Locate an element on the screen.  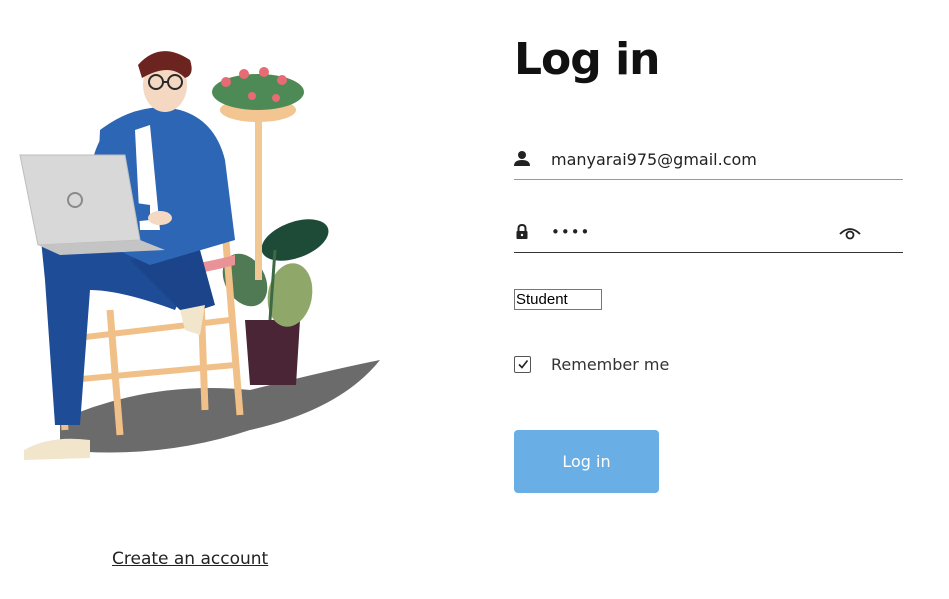
lock-icon is located at coordinates (522, 232).